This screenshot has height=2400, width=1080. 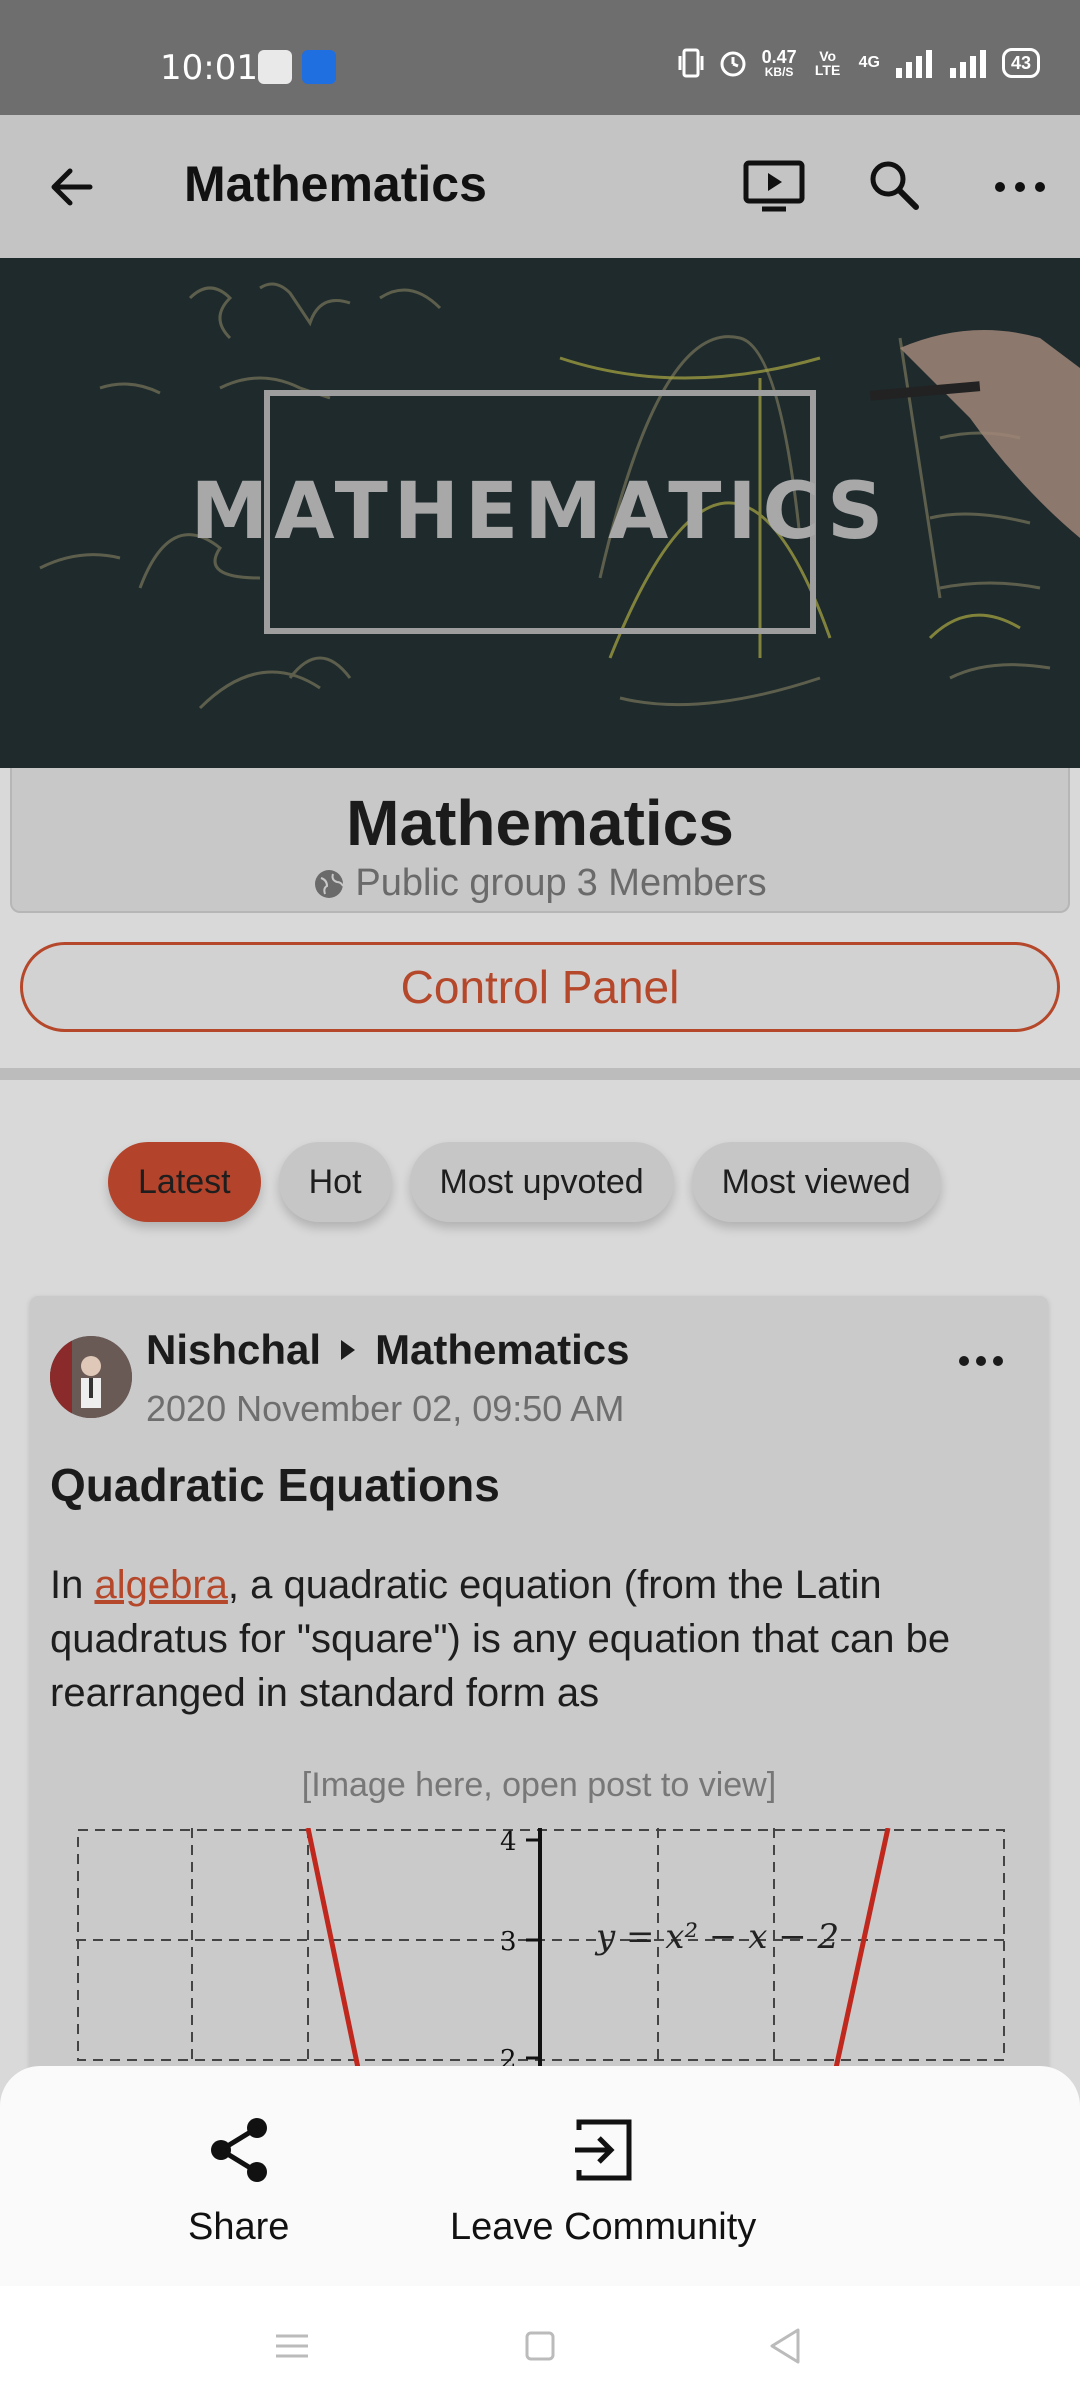 I want to click on section-divider, so click(x=540, y=1074).